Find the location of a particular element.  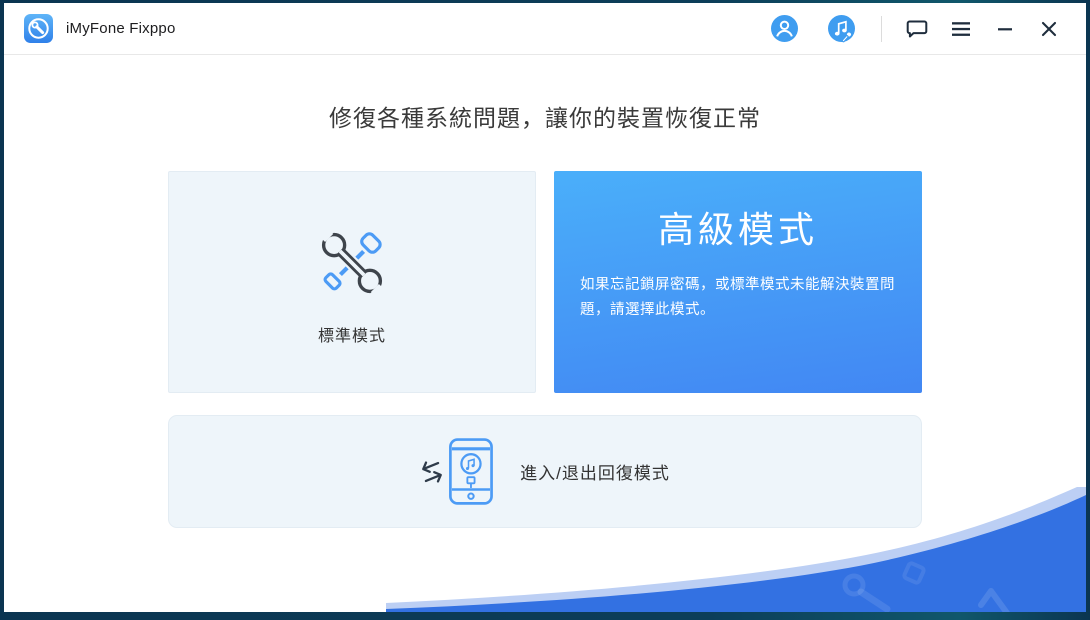

hamburger-menu-icon is located at coordinates (961, 28).